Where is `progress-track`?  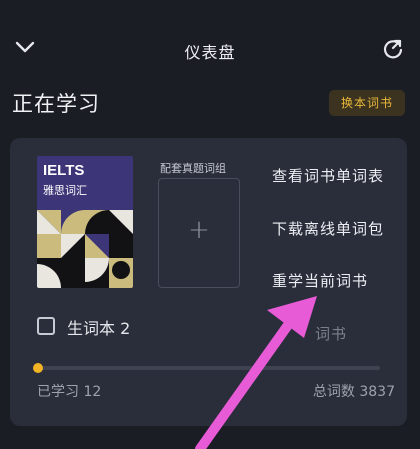 progress-track is located at coordinates (209, 368).